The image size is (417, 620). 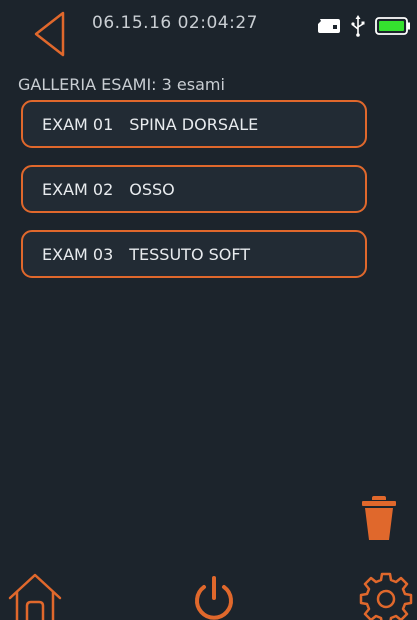 I want to click on exam-list-item: EXAM 02 OSSO, so click(x=194, y=189).